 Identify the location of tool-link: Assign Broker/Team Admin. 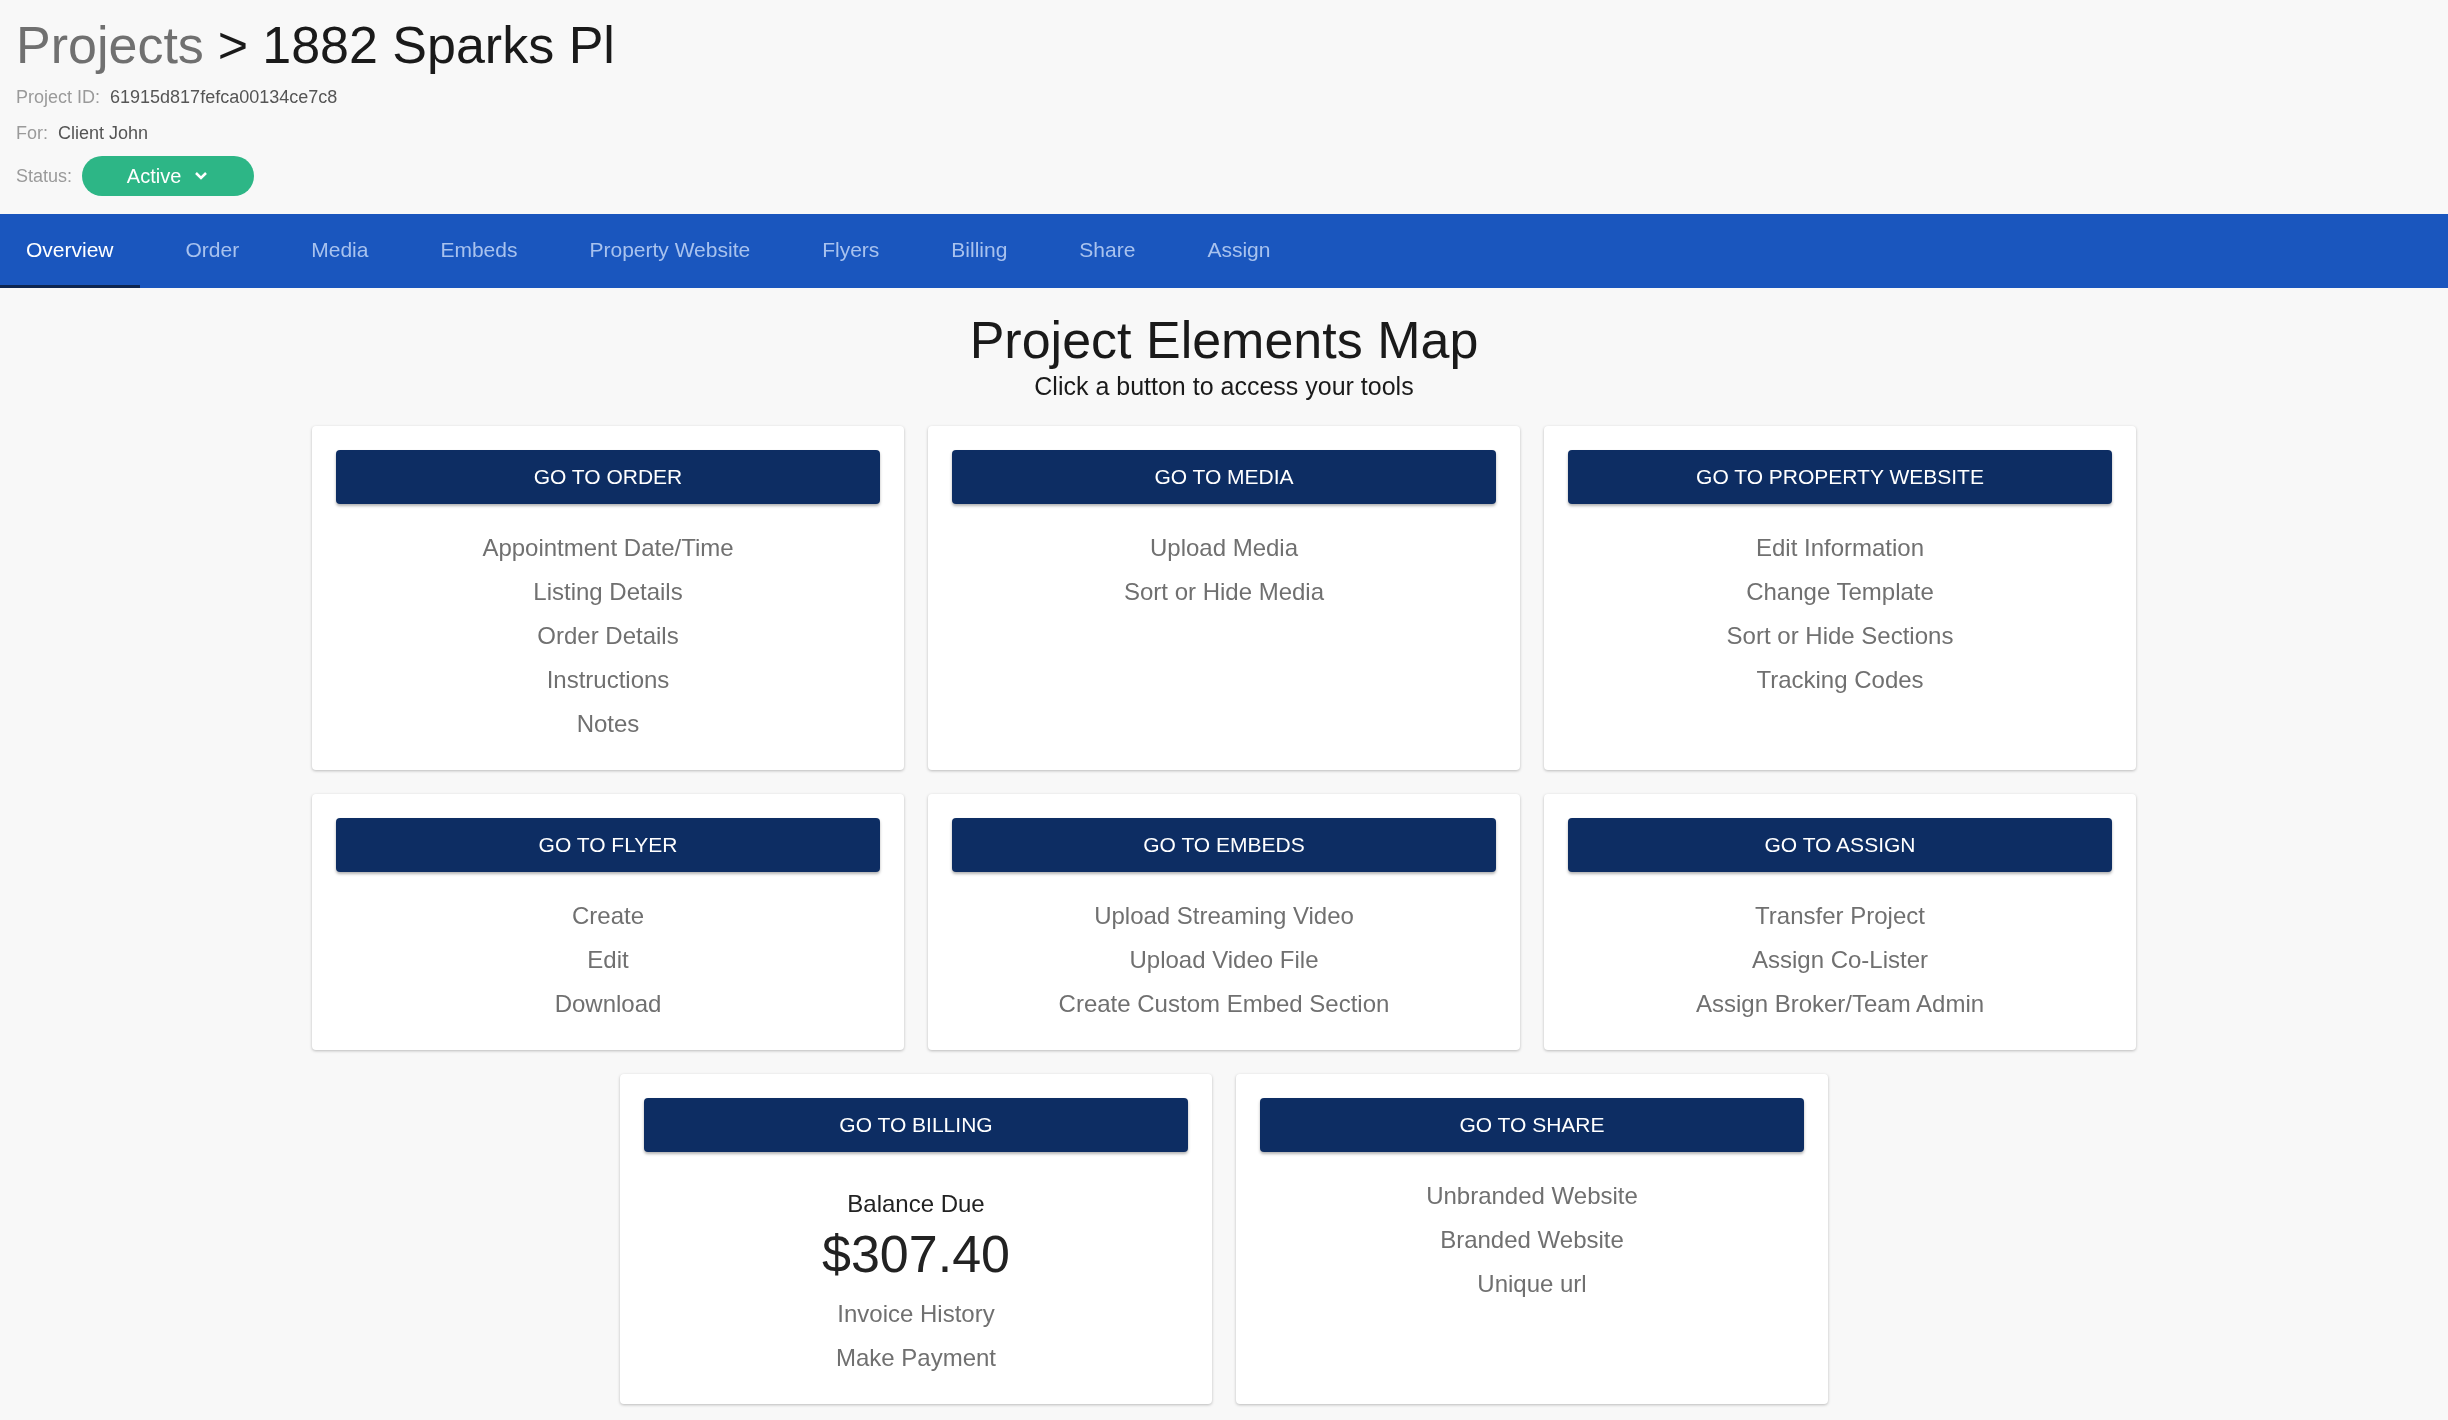
(1840, 1004).